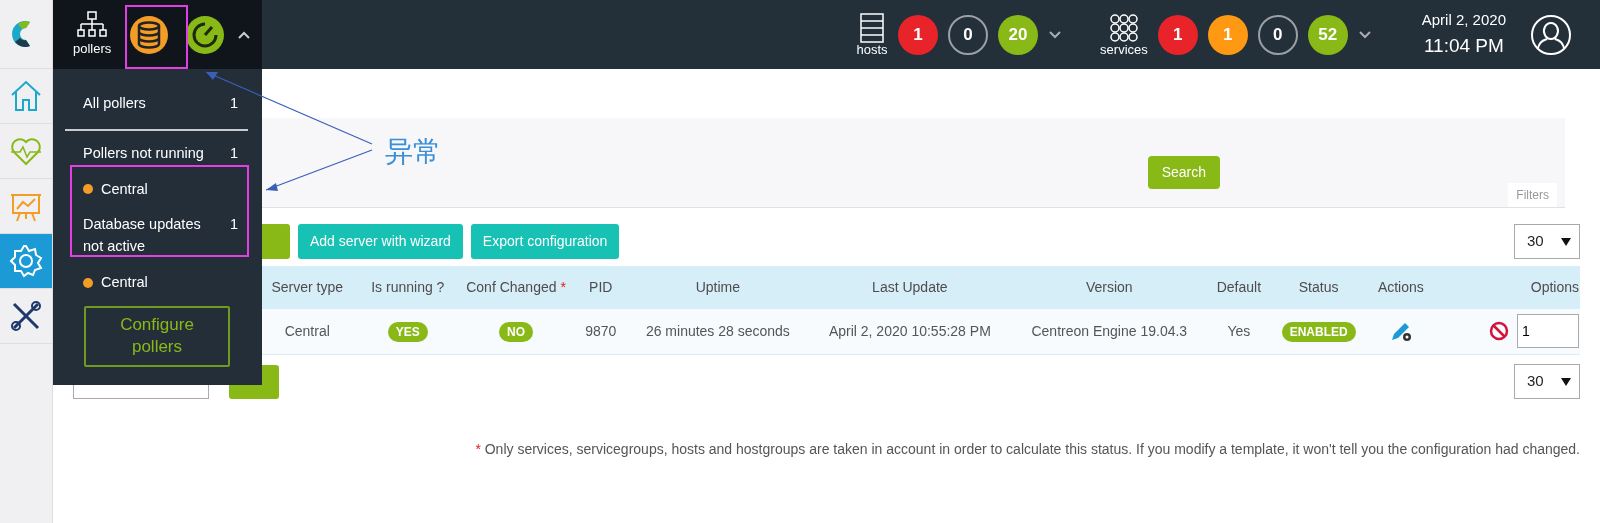  Describe the element at coordinates (718, 287) in the screenshot. I see `column-header: Uptime` at that location.